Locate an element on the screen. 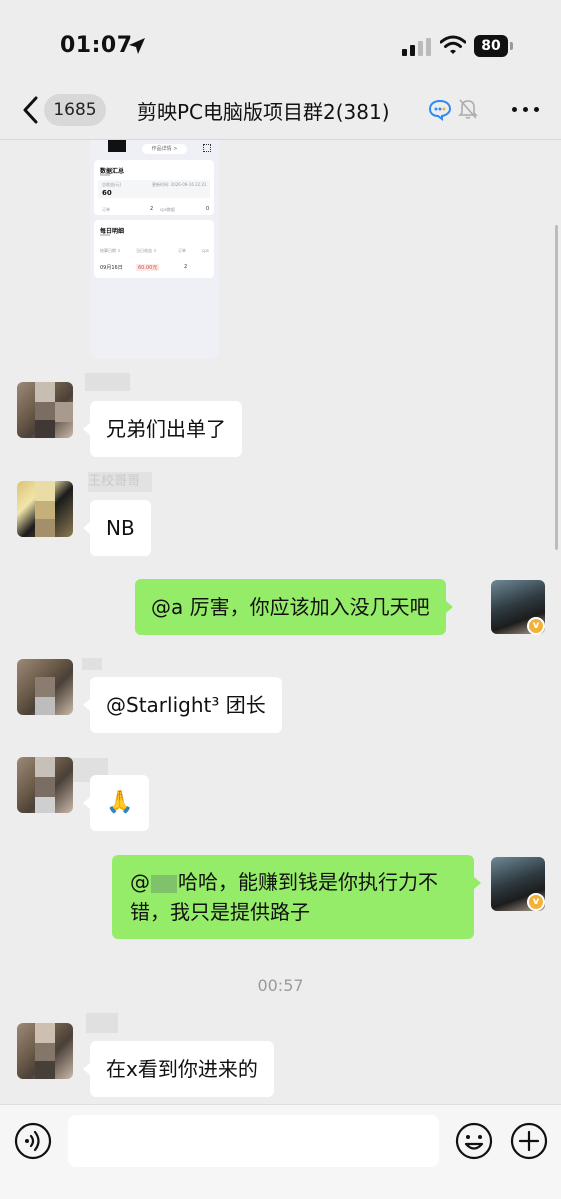 This screenshot has width=561, height=1199. message-bubble-outgoing: @ 哈哈，能赚到钱是你执行力不错，我只是提供路子 is located at coordinates (296, 897).